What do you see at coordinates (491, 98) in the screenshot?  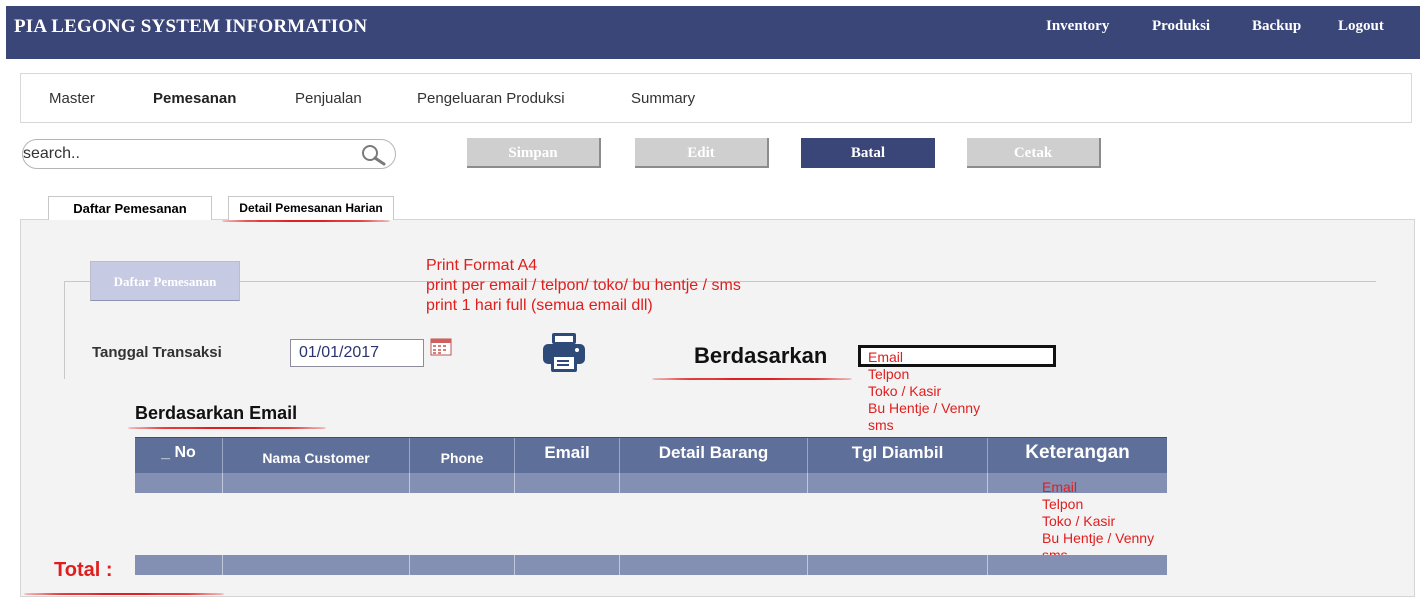 I see `menu-item-pengeluaran-produksi: Pengeluaran Produksi` at bounding box center [491, 98].